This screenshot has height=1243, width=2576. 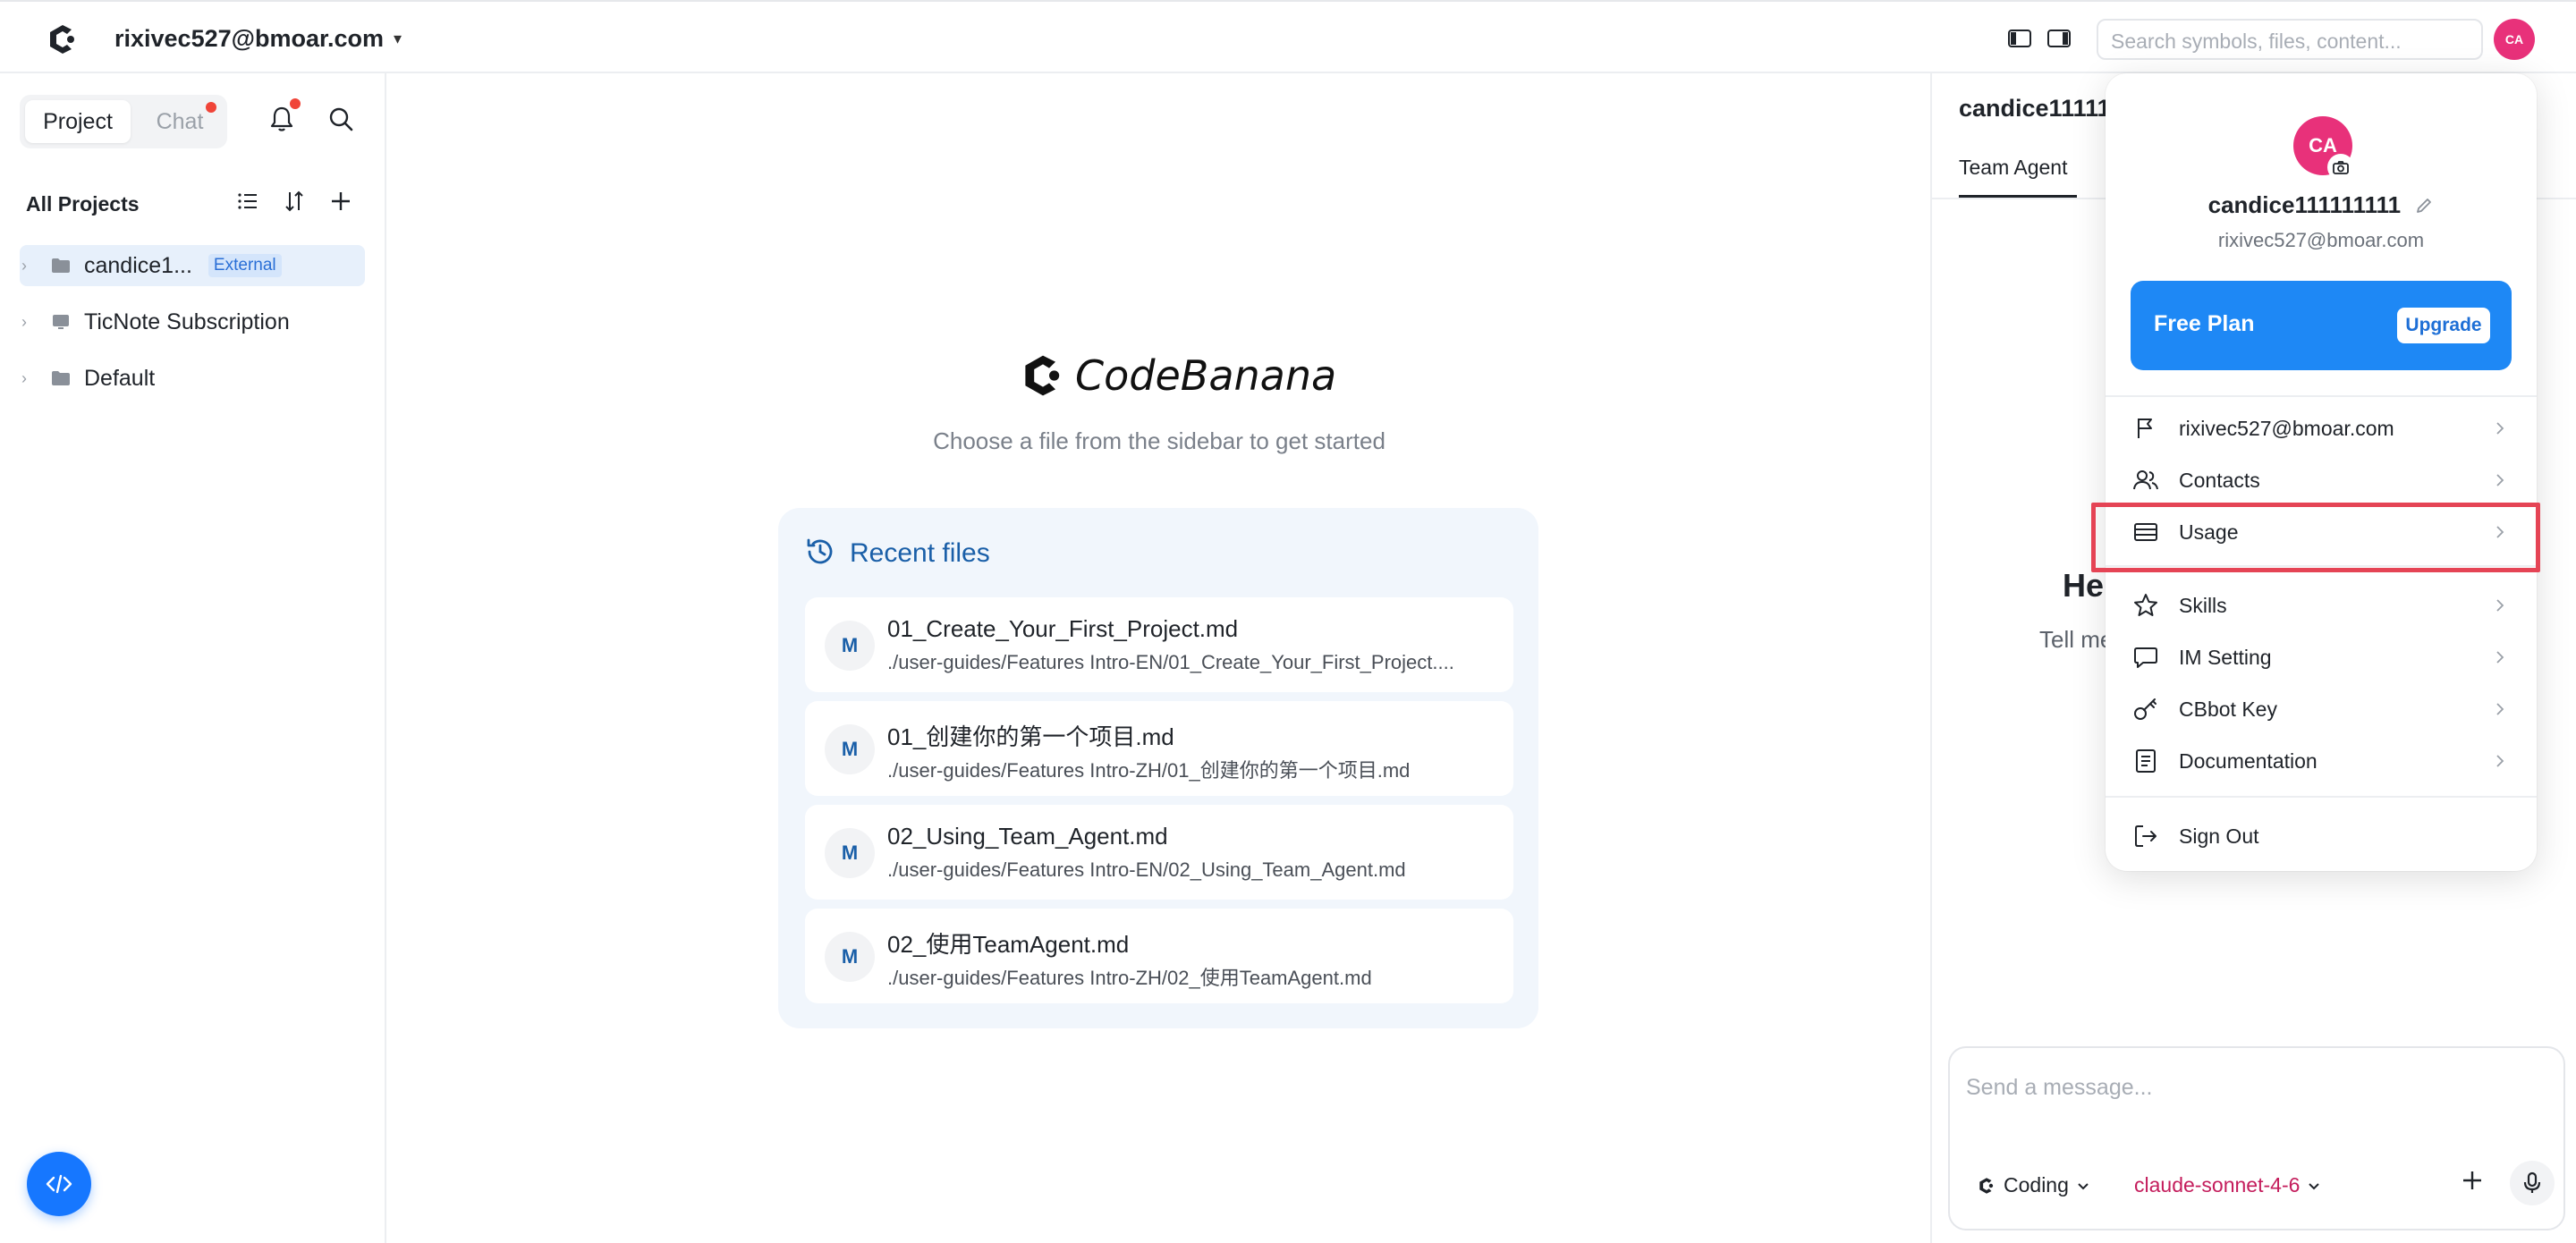 What do you see at coordinates (247, 201) in the screenshot?
I see `list-view-icon` at bounding box center [247, 201].